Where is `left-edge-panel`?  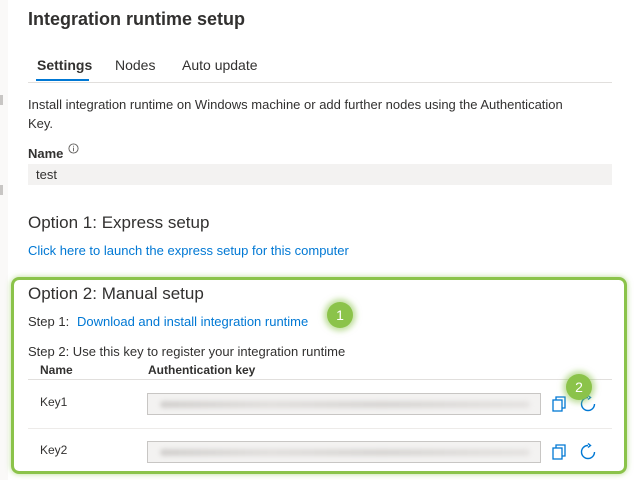
left-edge-panel is located at coordinates (4, 240).